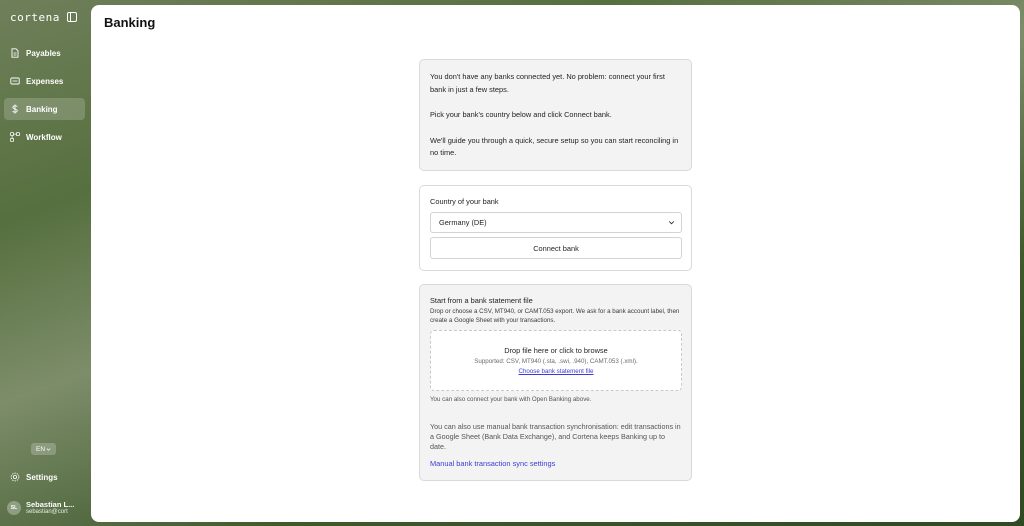  I want to click on language-selector: EN, so click(43, 449).